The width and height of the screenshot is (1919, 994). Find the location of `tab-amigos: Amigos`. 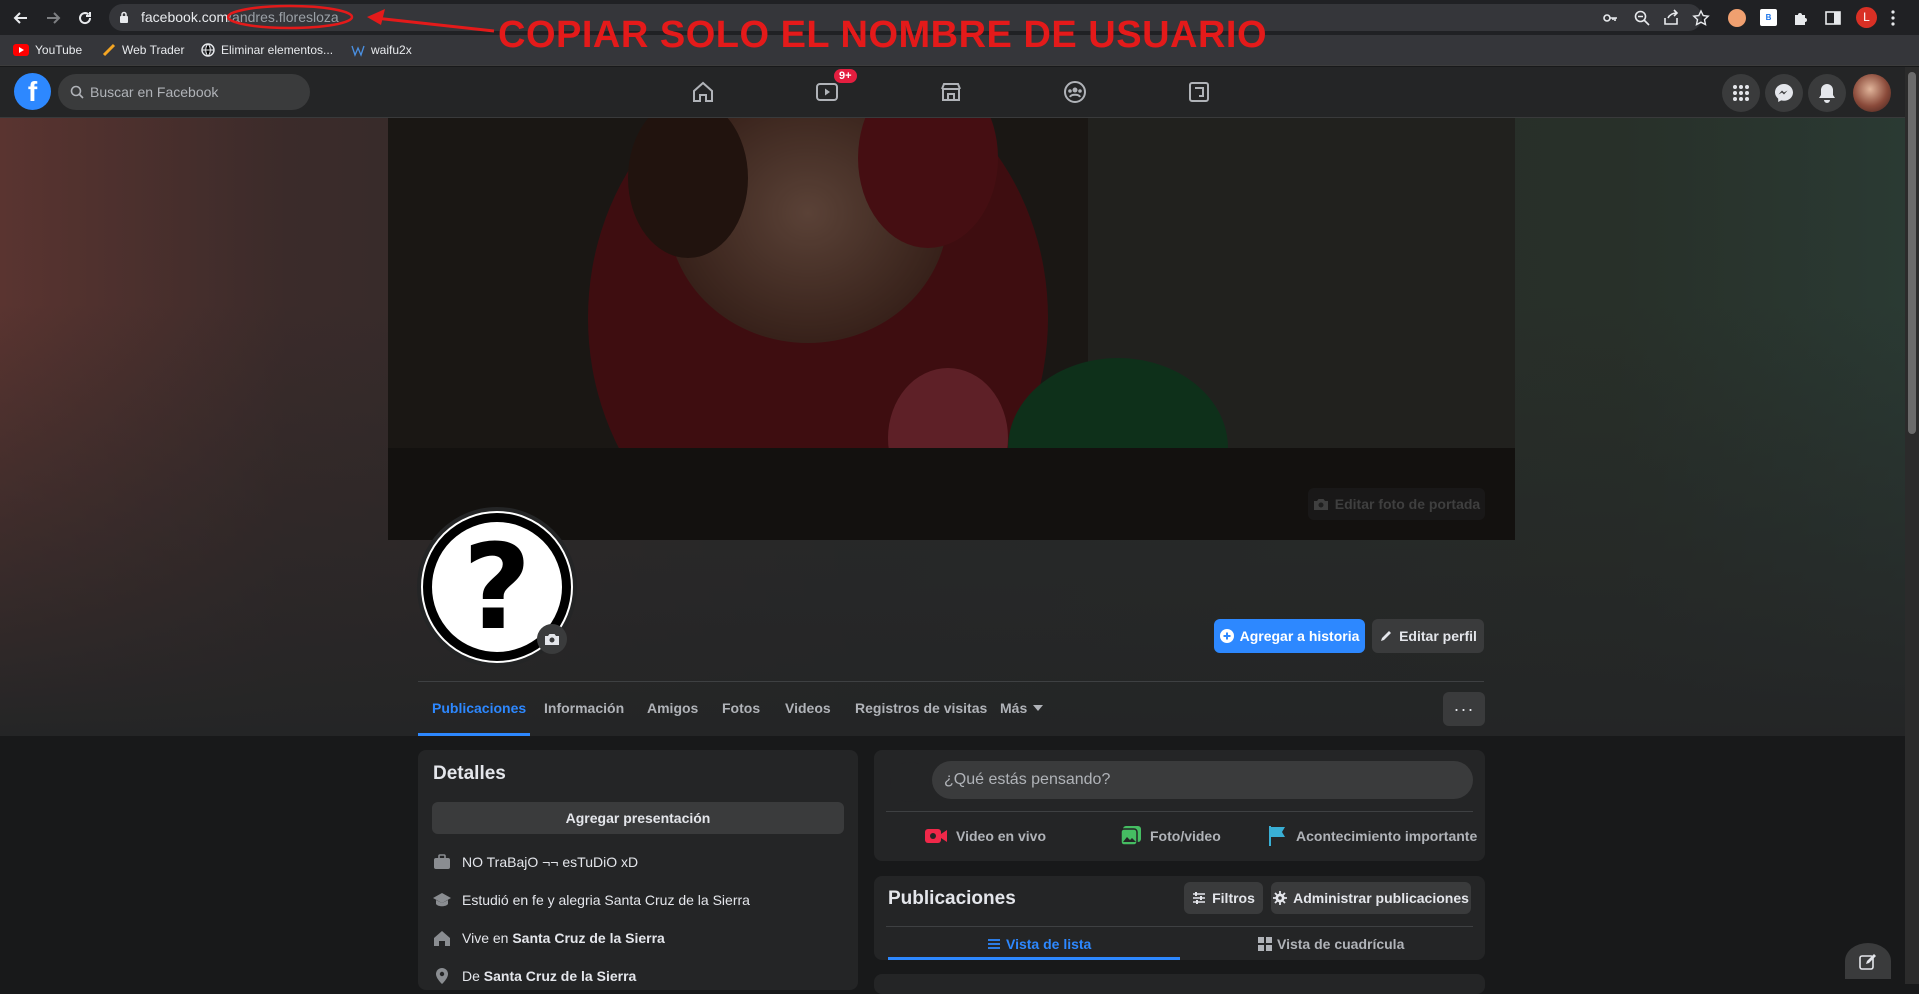

tab-amigos: Amigos is located at coordinates (672, 708).